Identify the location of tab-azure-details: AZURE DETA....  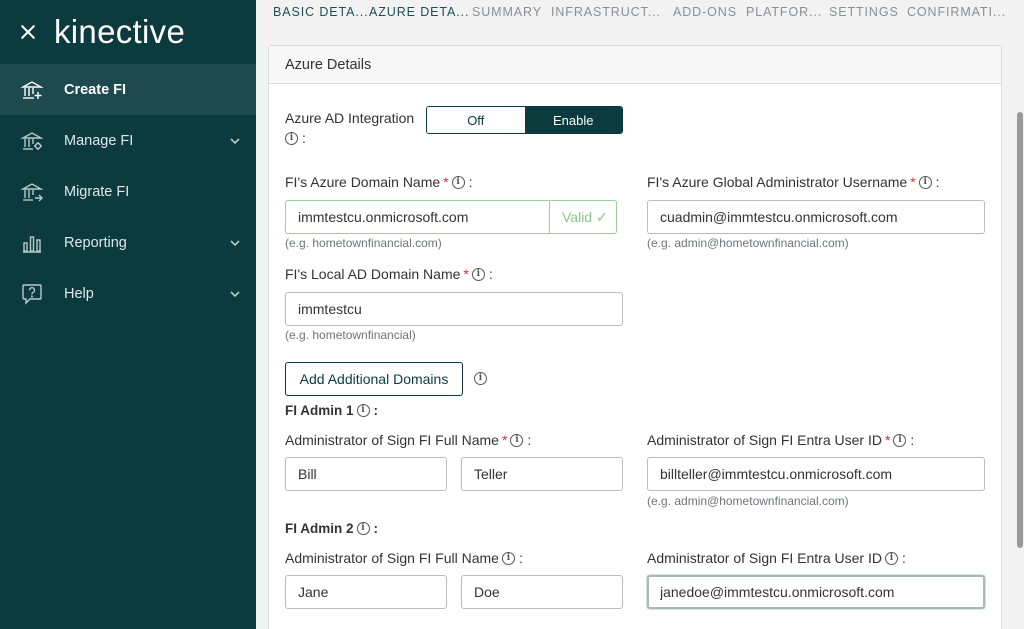
(419, 12).